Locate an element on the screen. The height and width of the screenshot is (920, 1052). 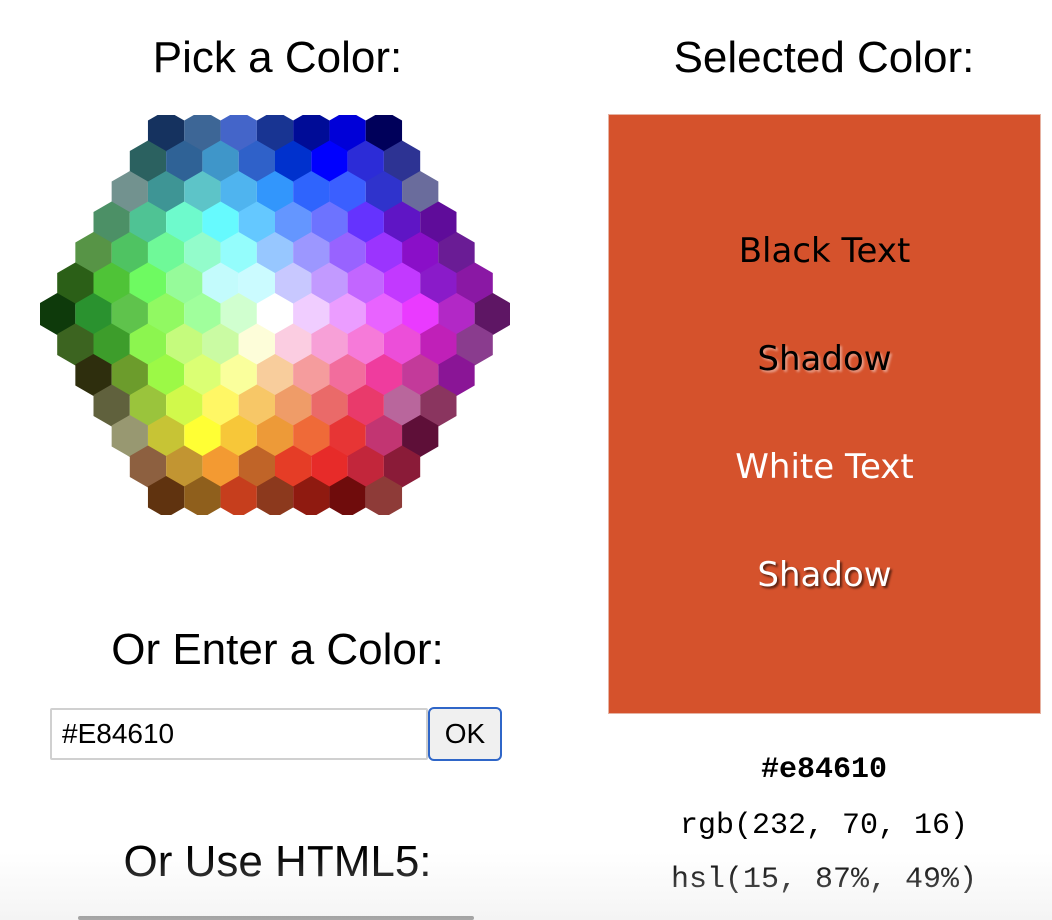
hsl-value: hsl(15, 87%, 49%) is located at coordinates (824, 880).